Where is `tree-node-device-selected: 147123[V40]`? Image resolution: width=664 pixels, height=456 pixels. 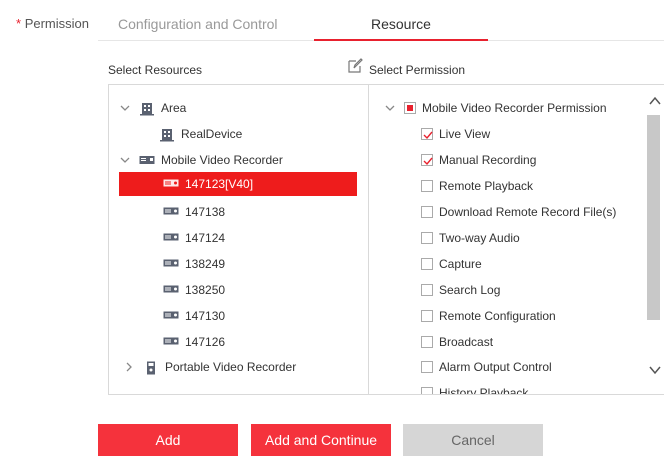 tree-node-device-selected: 147123[V40] is located at coordinates (238, 184).